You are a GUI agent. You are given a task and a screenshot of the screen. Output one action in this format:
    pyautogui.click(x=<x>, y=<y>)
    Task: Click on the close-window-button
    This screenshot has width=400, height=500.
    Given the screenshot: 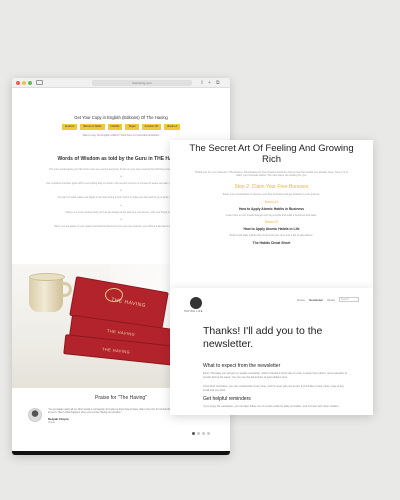 What is the action you would take?
    pyautogui.click(x=18, y=83)
    